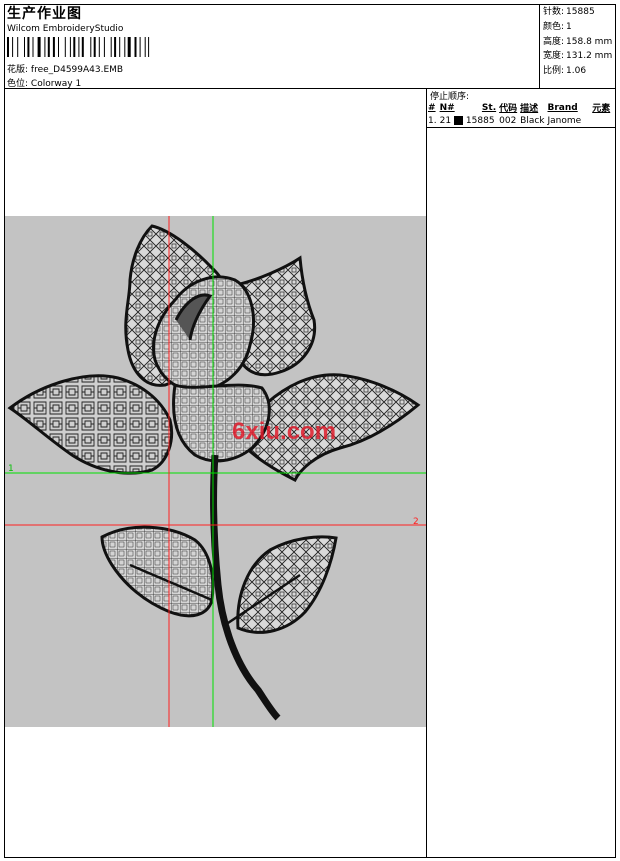 The image size is (620, 861). Describe the element at coordinates (157, 571) in the screenshot. I see `leaf-lower-left` at that location.